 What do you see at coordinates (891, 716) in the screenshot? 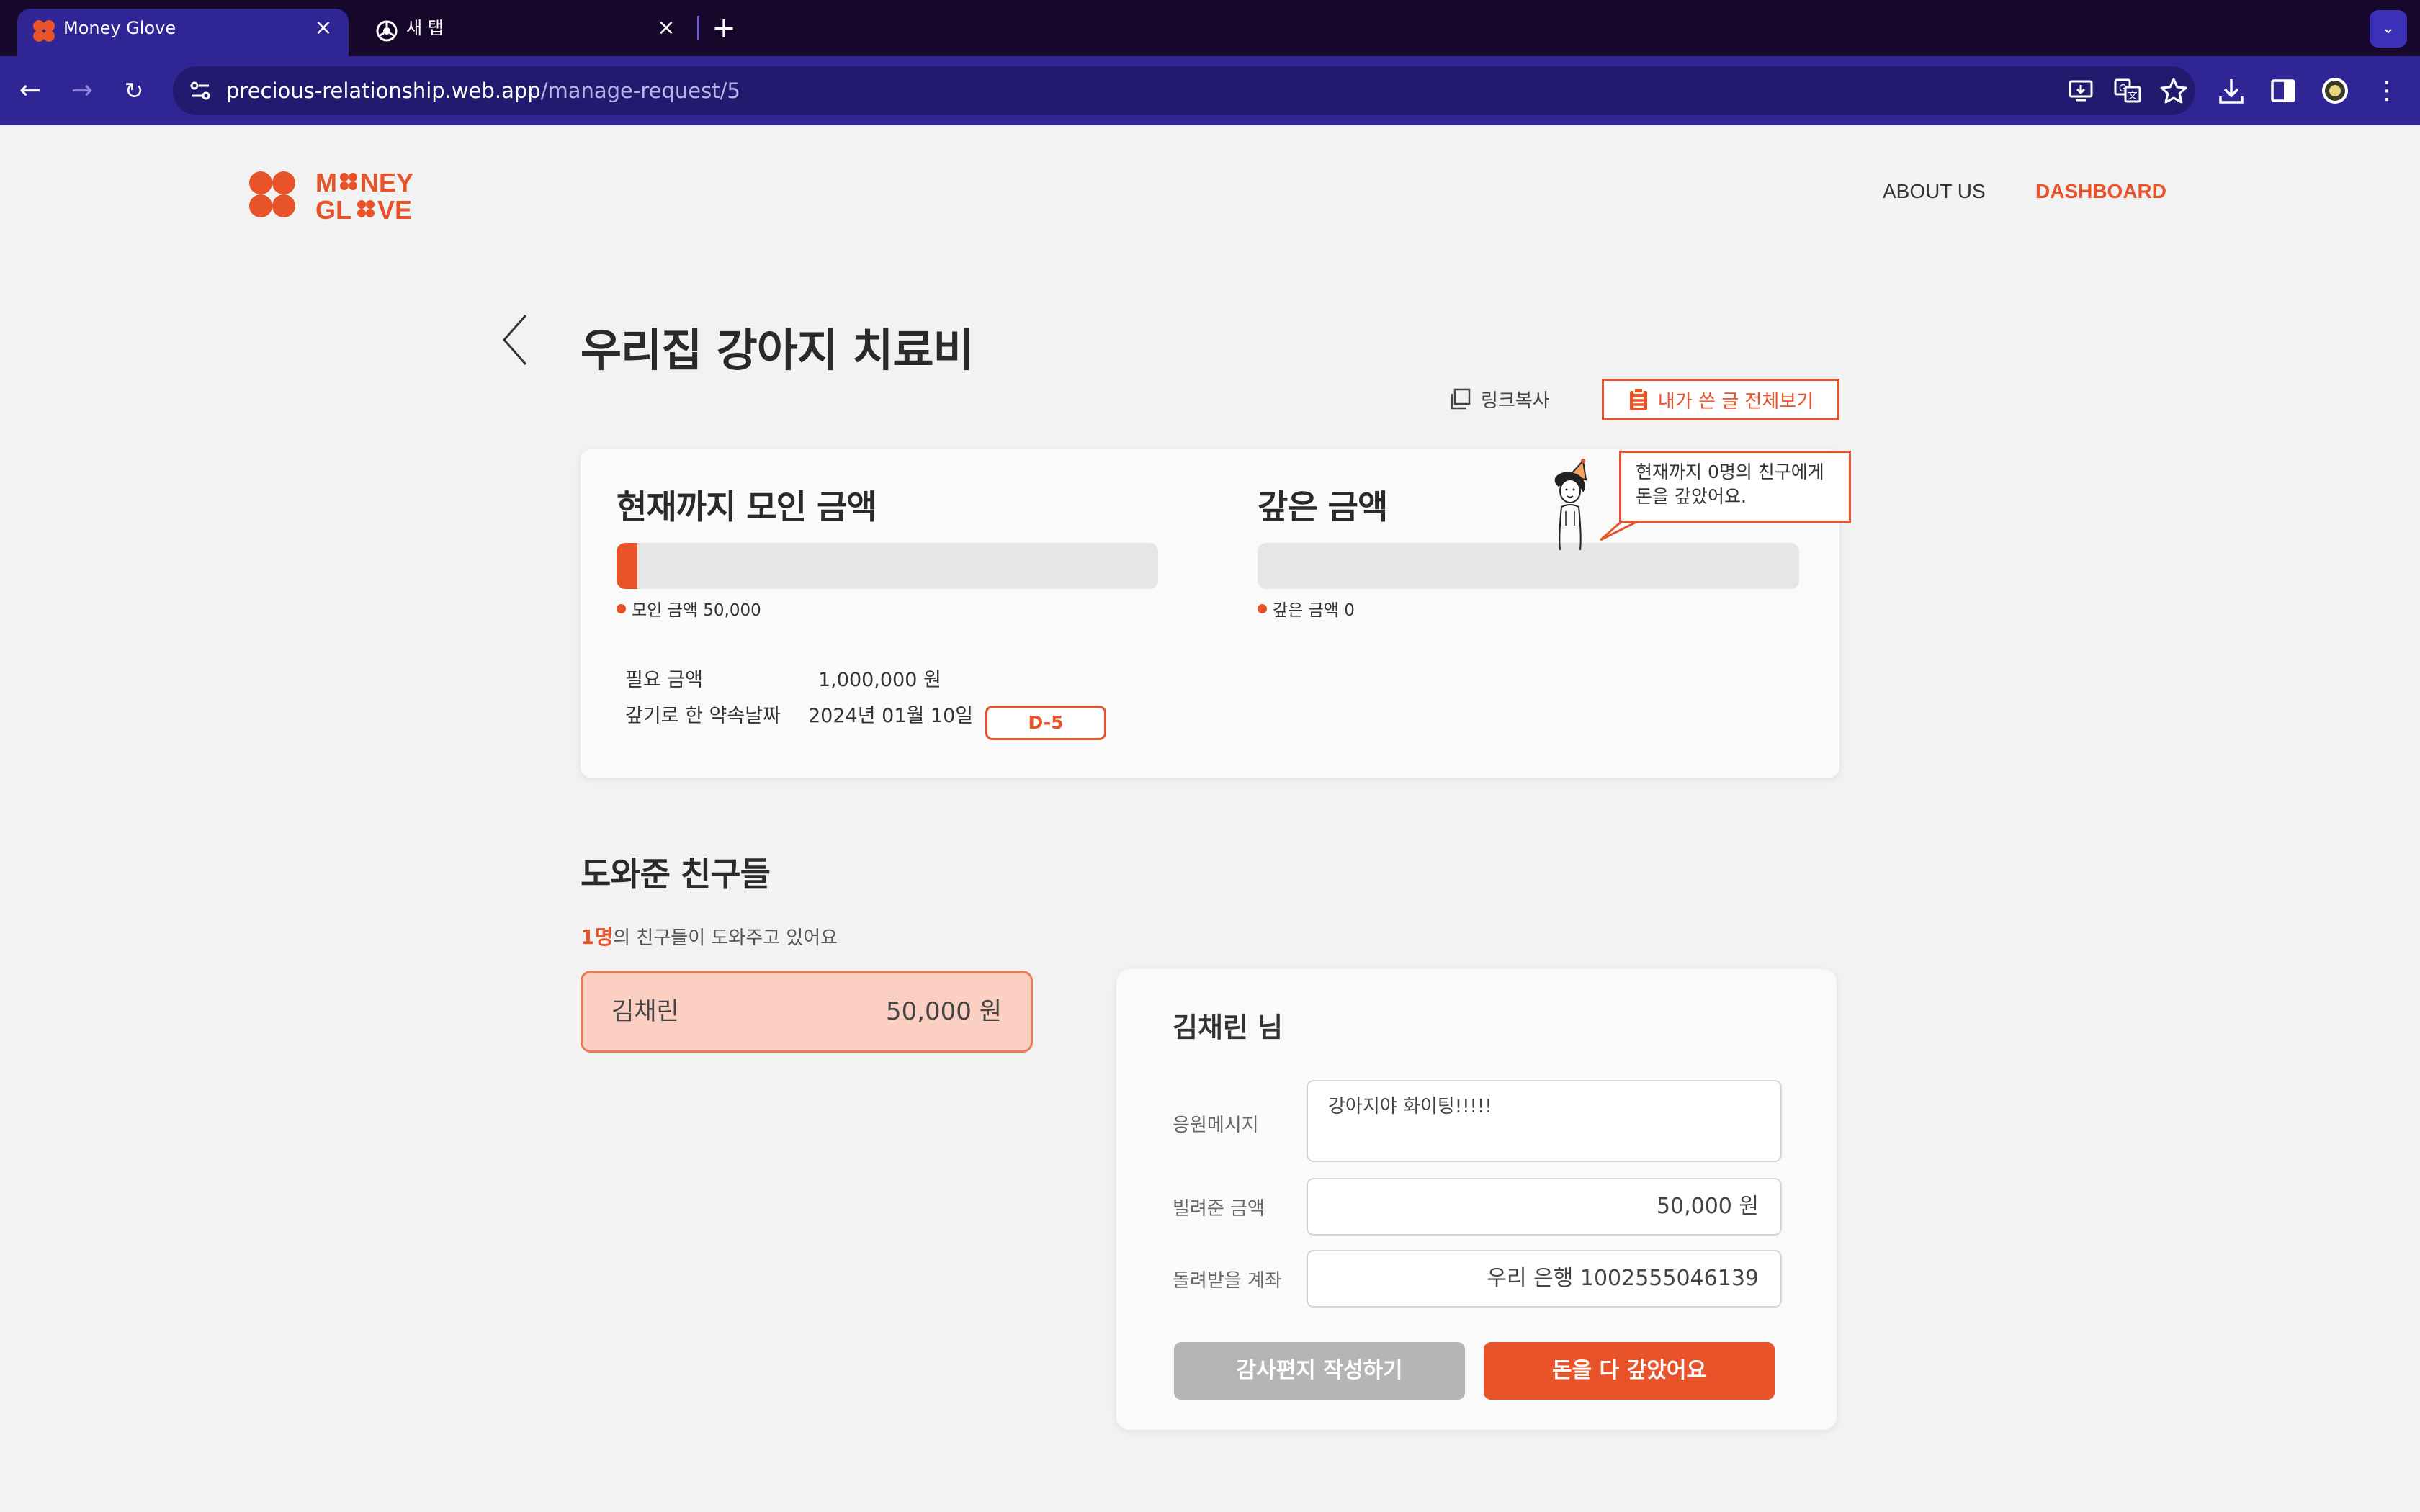
I see `due-date-value: 2024년 01월 10일` at bounding box center [891, 716].